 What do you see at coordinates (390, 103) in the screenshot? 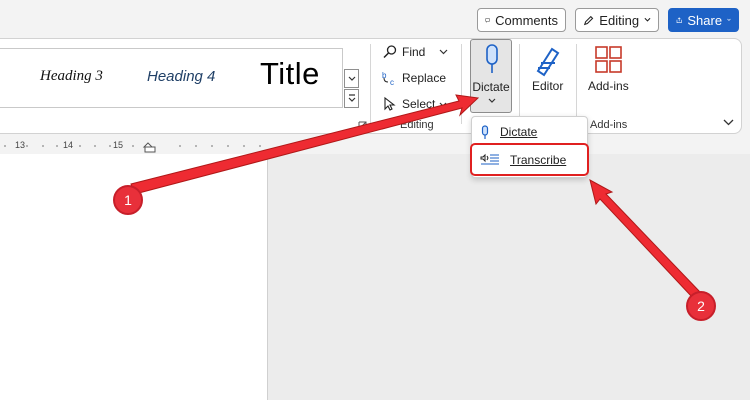
I see `cursor-arrow-icon` at bounding box center [390, 103].